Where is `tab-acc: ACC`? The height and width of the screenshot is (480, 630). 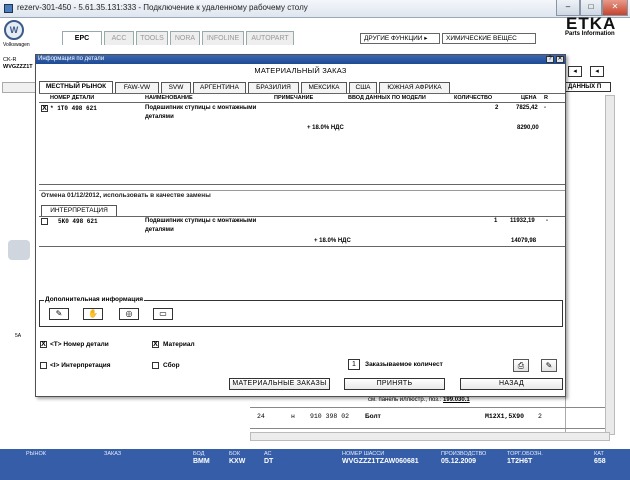
tab-acc: ACC is located at coordinates (119, 38).